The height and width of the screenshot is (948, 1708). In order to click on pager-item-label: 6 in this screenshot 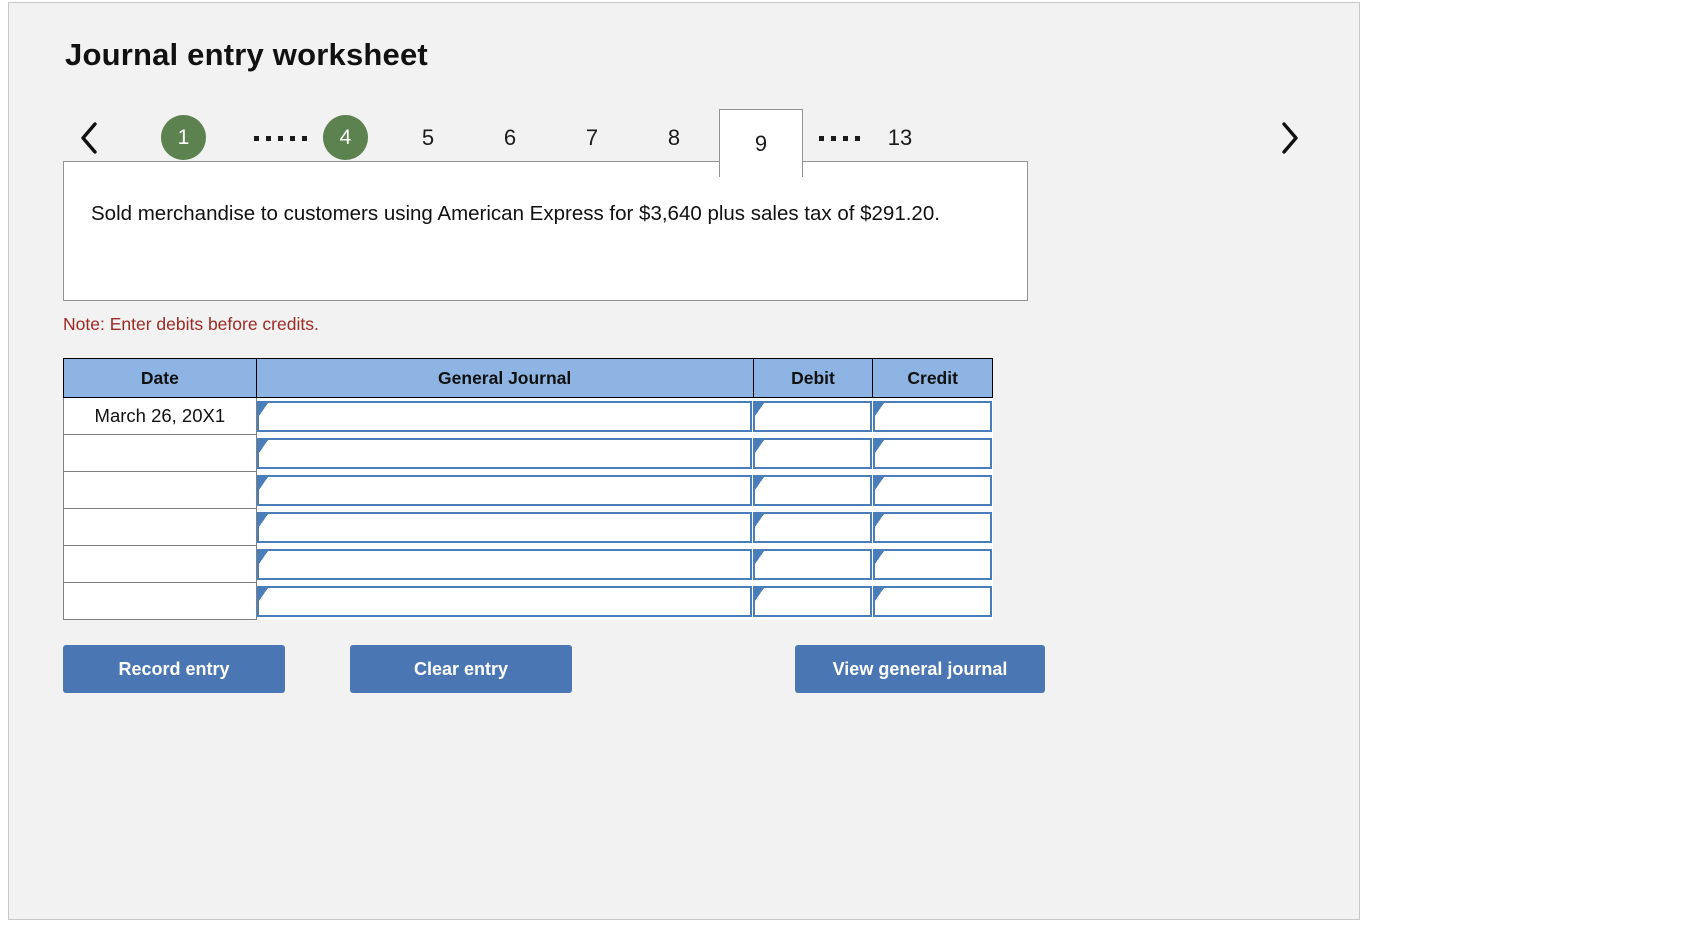, I will do `click(510, 137)`.